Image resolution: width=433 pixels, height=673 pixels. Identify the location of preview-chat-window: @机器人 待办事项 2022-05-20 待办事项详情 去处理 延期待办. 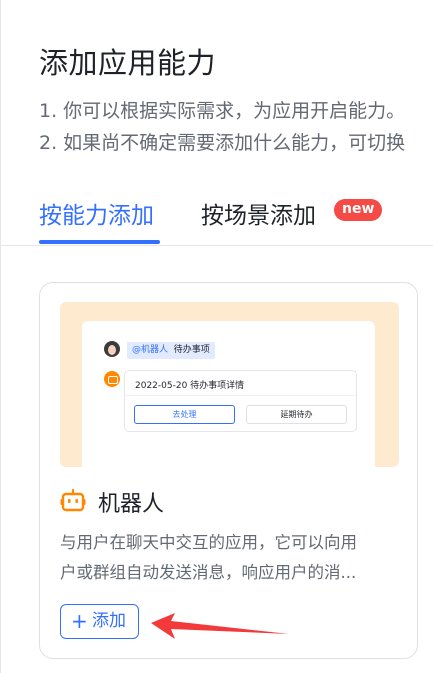
(228, 394).